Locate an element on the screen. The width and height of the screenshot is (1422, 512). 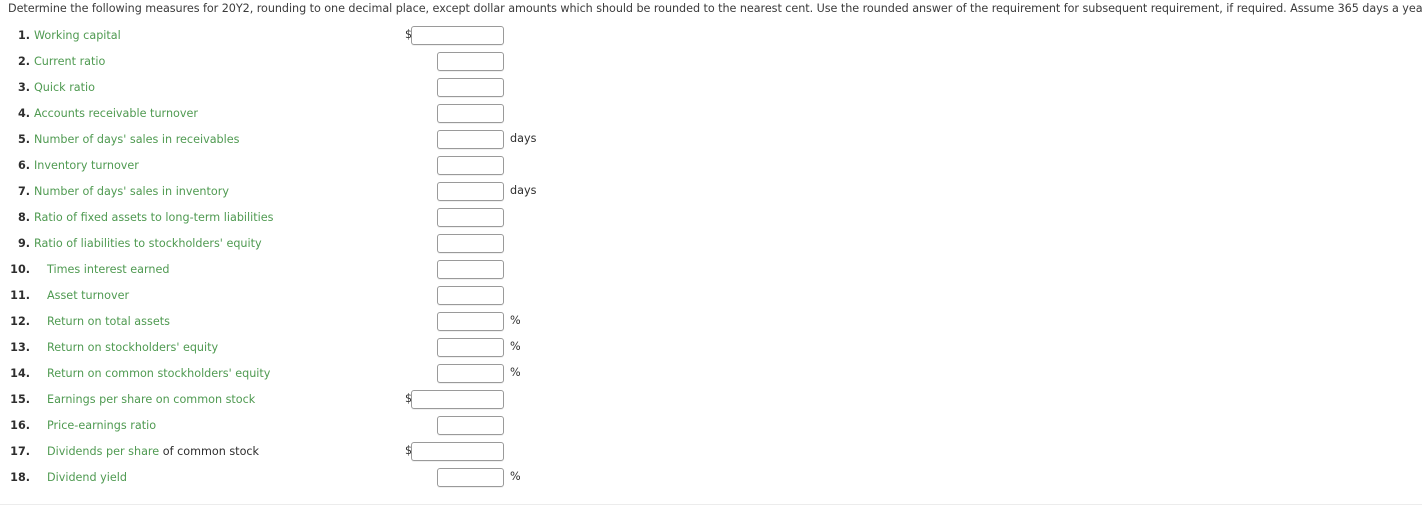
requirement-number: 9. is located at coordinates (23, 243).